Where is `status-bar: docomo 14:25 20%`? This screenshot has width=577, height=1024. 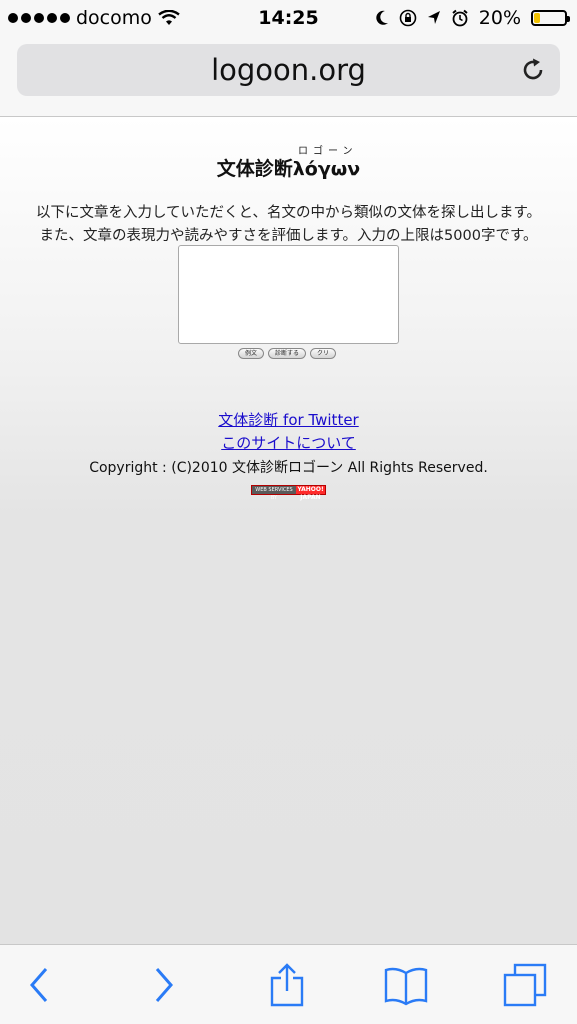
status-bar: docomo 14:25 20% is located at coordinates (288, 19).